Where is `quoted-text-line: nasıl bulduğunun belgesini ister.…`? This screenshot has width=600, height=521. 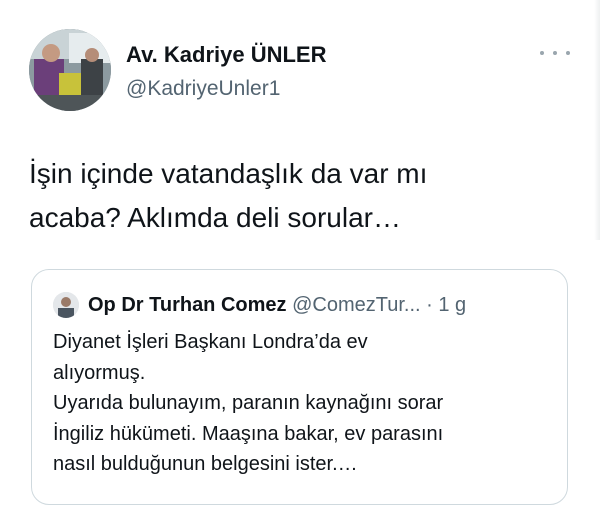
quoted-text-line: nasıl bulduğunun belgesini ister.… is located at coordinates (205, 464).